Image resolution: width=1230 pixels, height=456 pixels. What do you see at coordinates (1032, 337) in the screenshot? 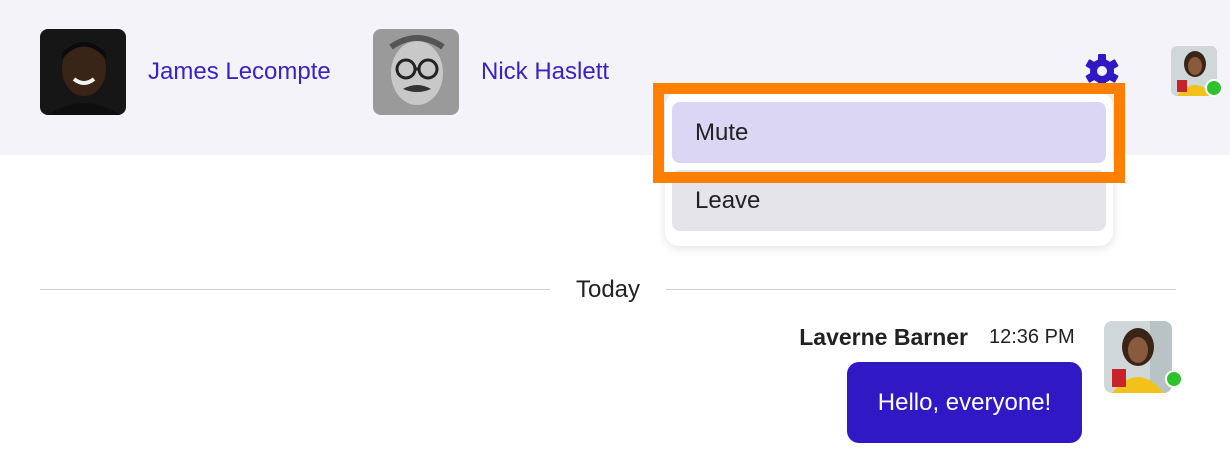
I see `message-timestamp: 12:36 PM` at bounding box center [1032, 337].